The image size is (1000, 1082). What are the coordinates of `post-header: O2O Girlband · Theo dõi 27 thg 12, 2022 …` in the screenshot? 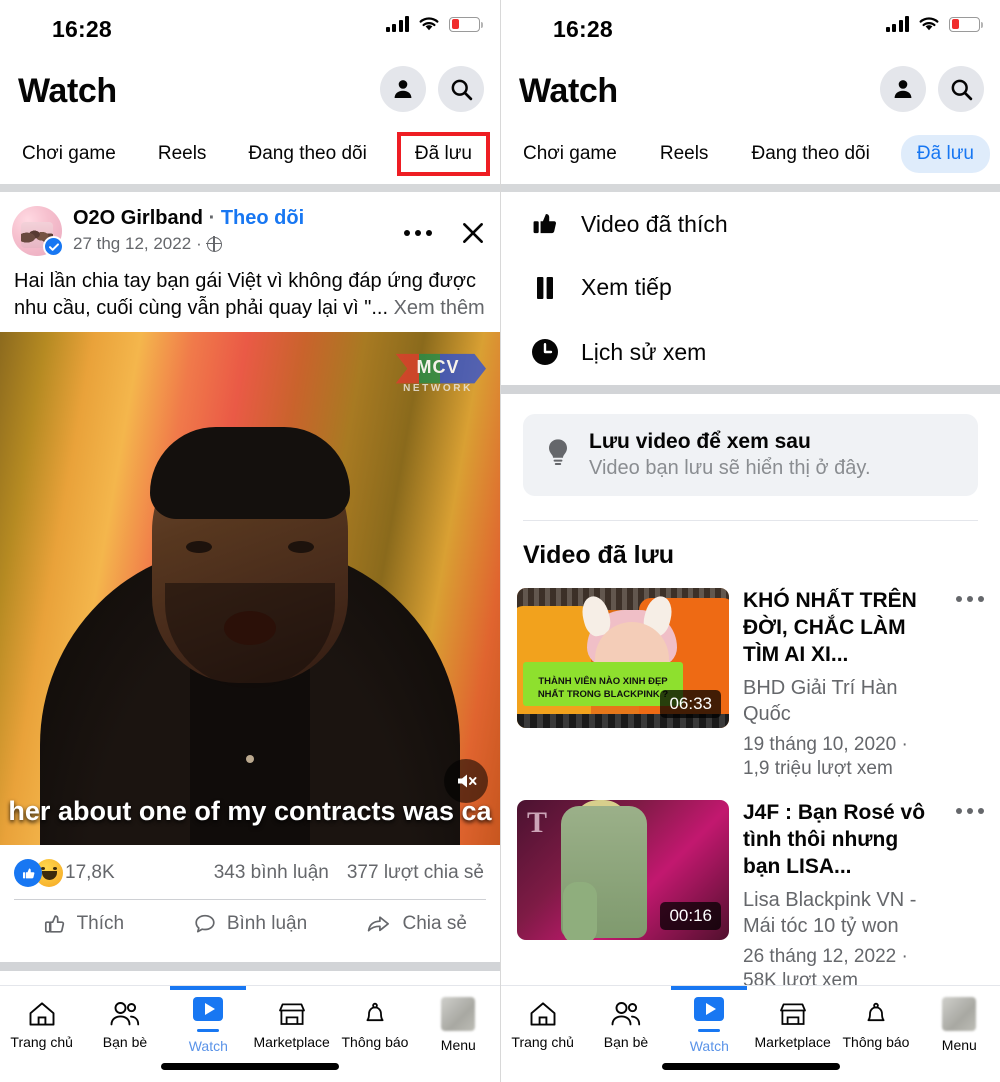 It's located at (250, 224).